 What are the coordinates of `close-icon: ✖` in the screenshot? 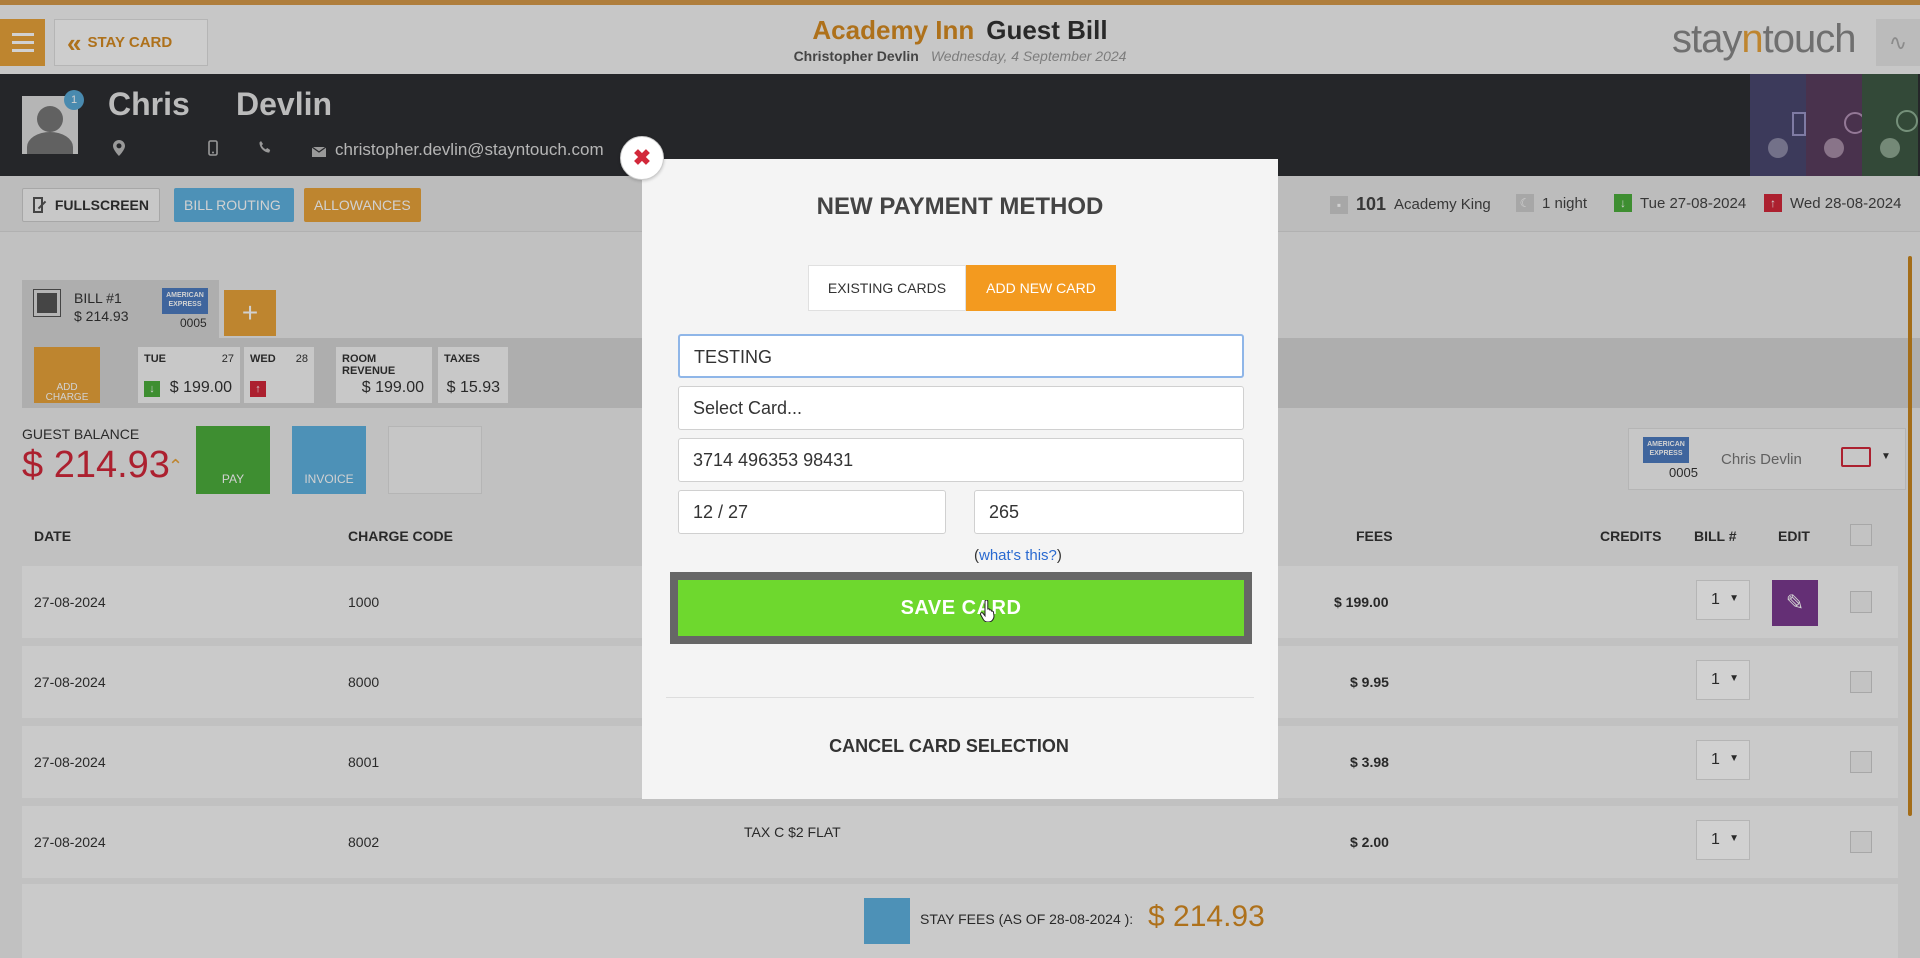 It's located at (642, 157).